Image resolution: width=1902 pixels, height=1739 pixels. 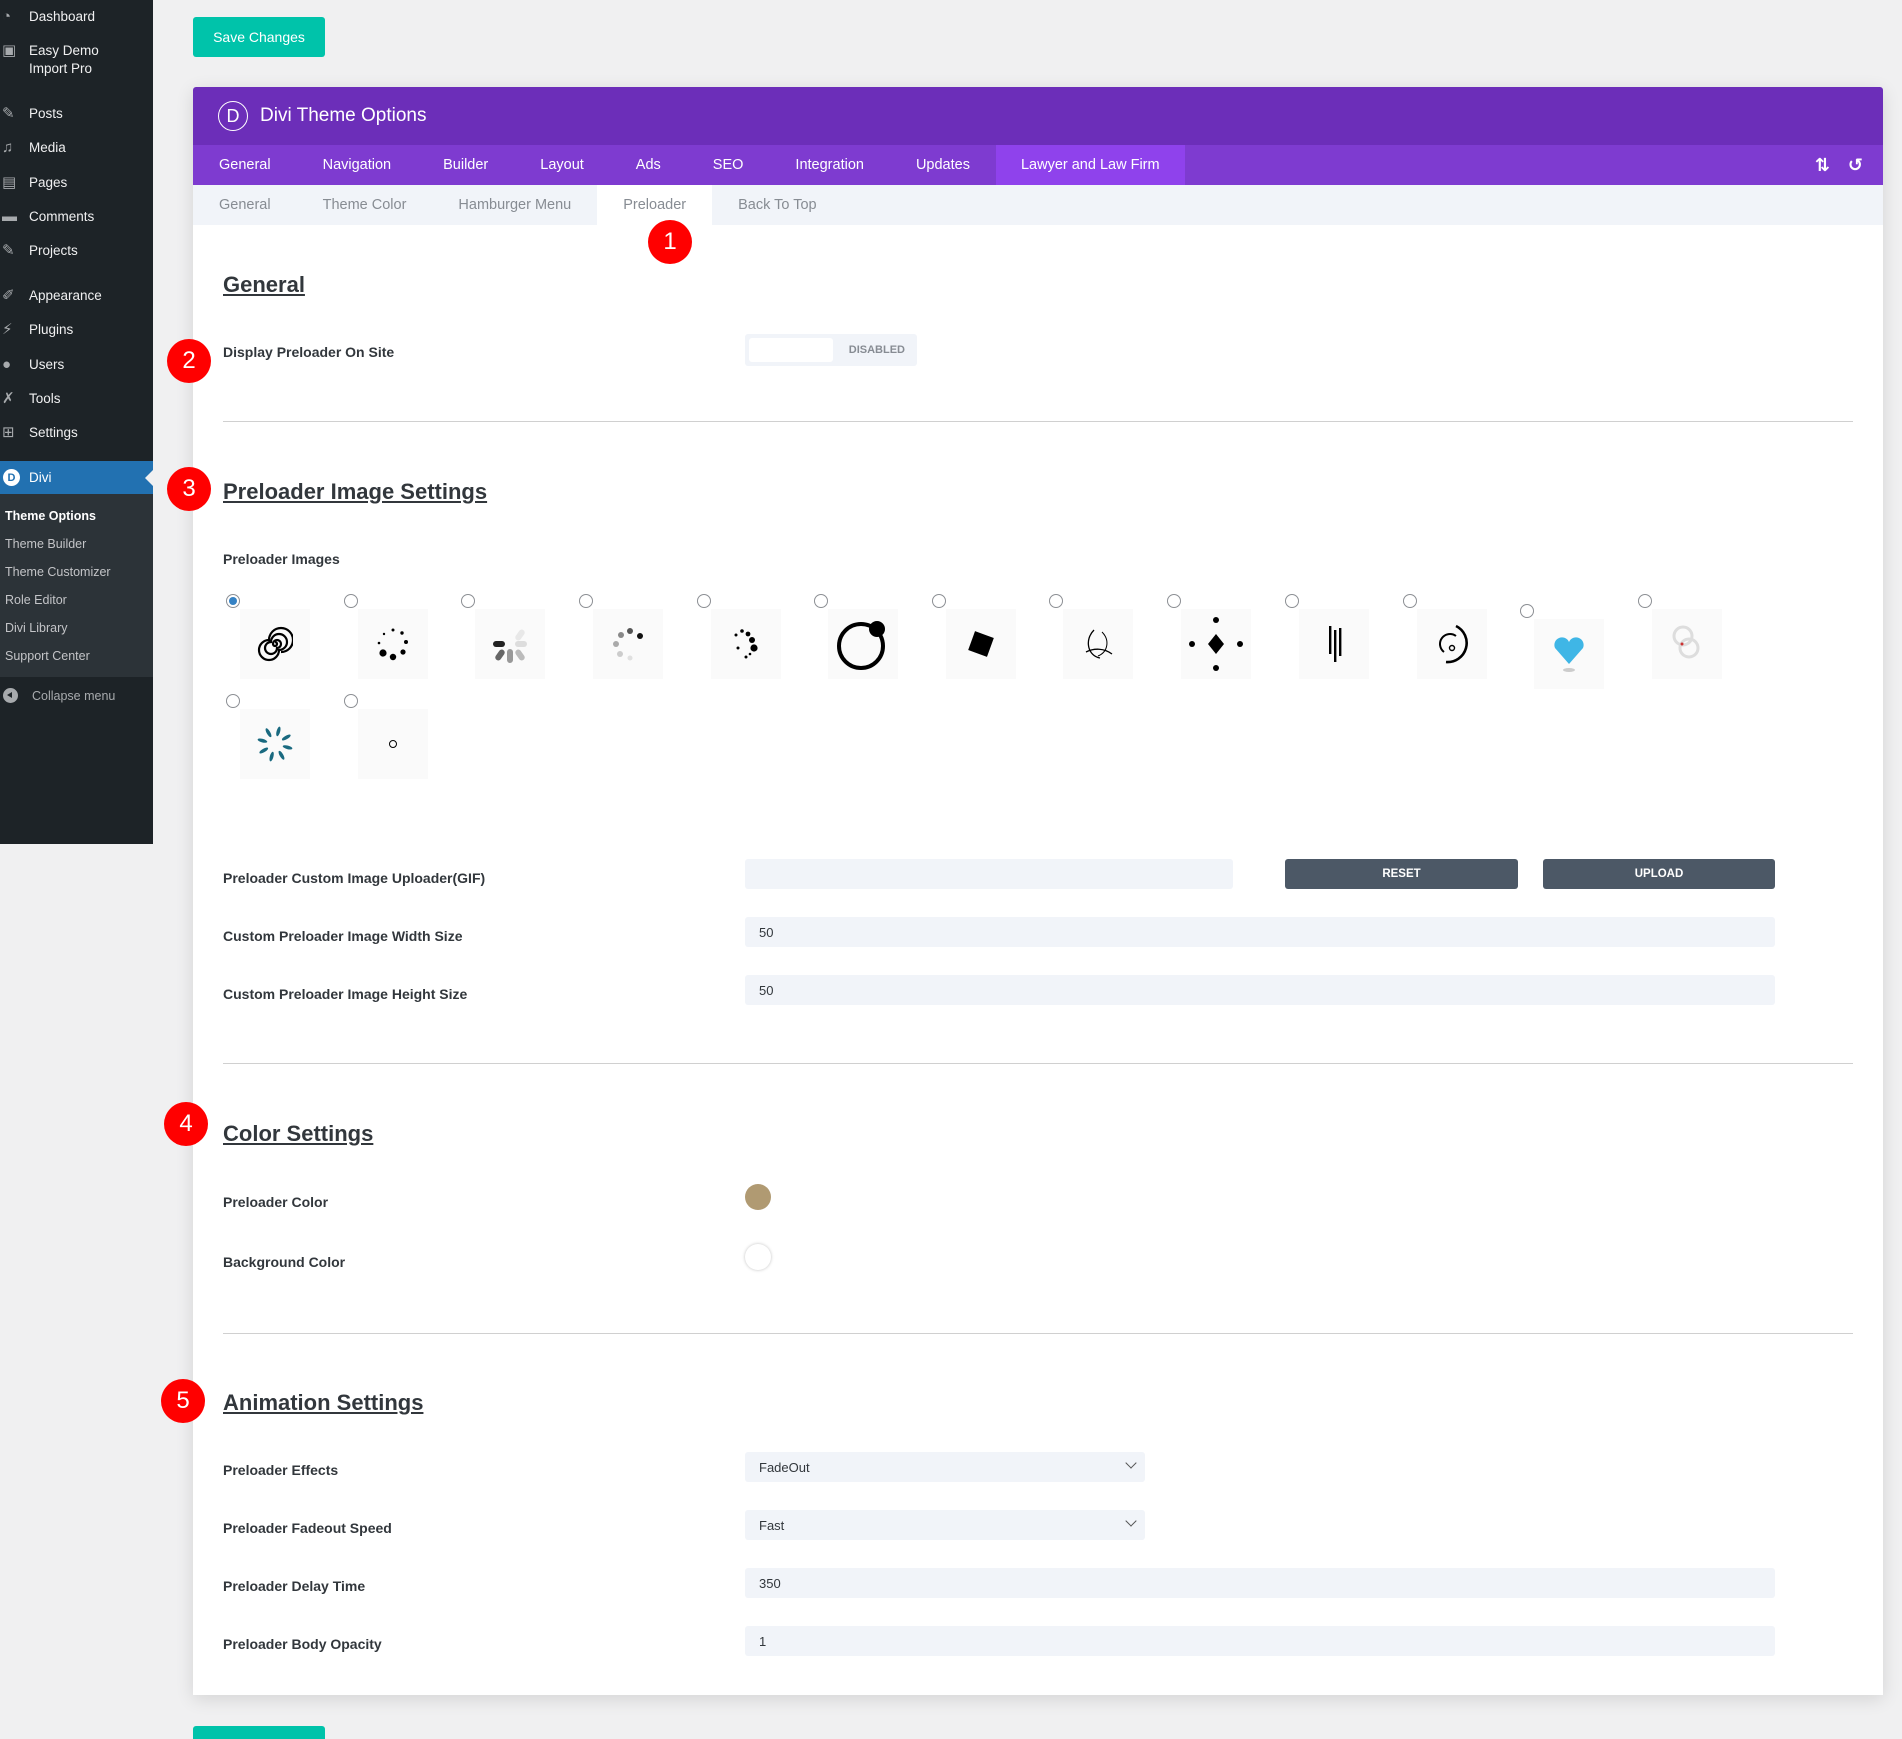 What do you see at coordinates (514, 205) in the screenshot?
I see `subtab-hamburger-menu: Hamburger Menu` at bounding box center [514, 205].